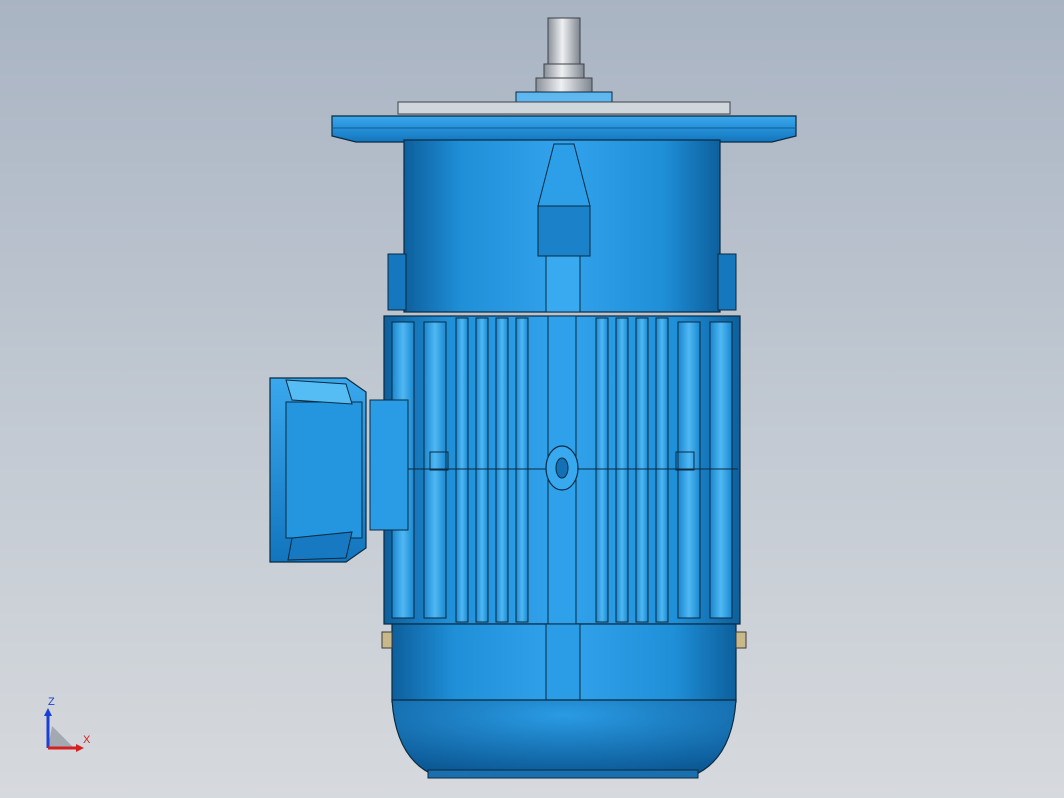 The height and width of the screenshot is (798, 1064). What do you see at coordinates (51, 702) in the screenshot?
I see `z-axis-label: Z` at bounding box center [51, 702].